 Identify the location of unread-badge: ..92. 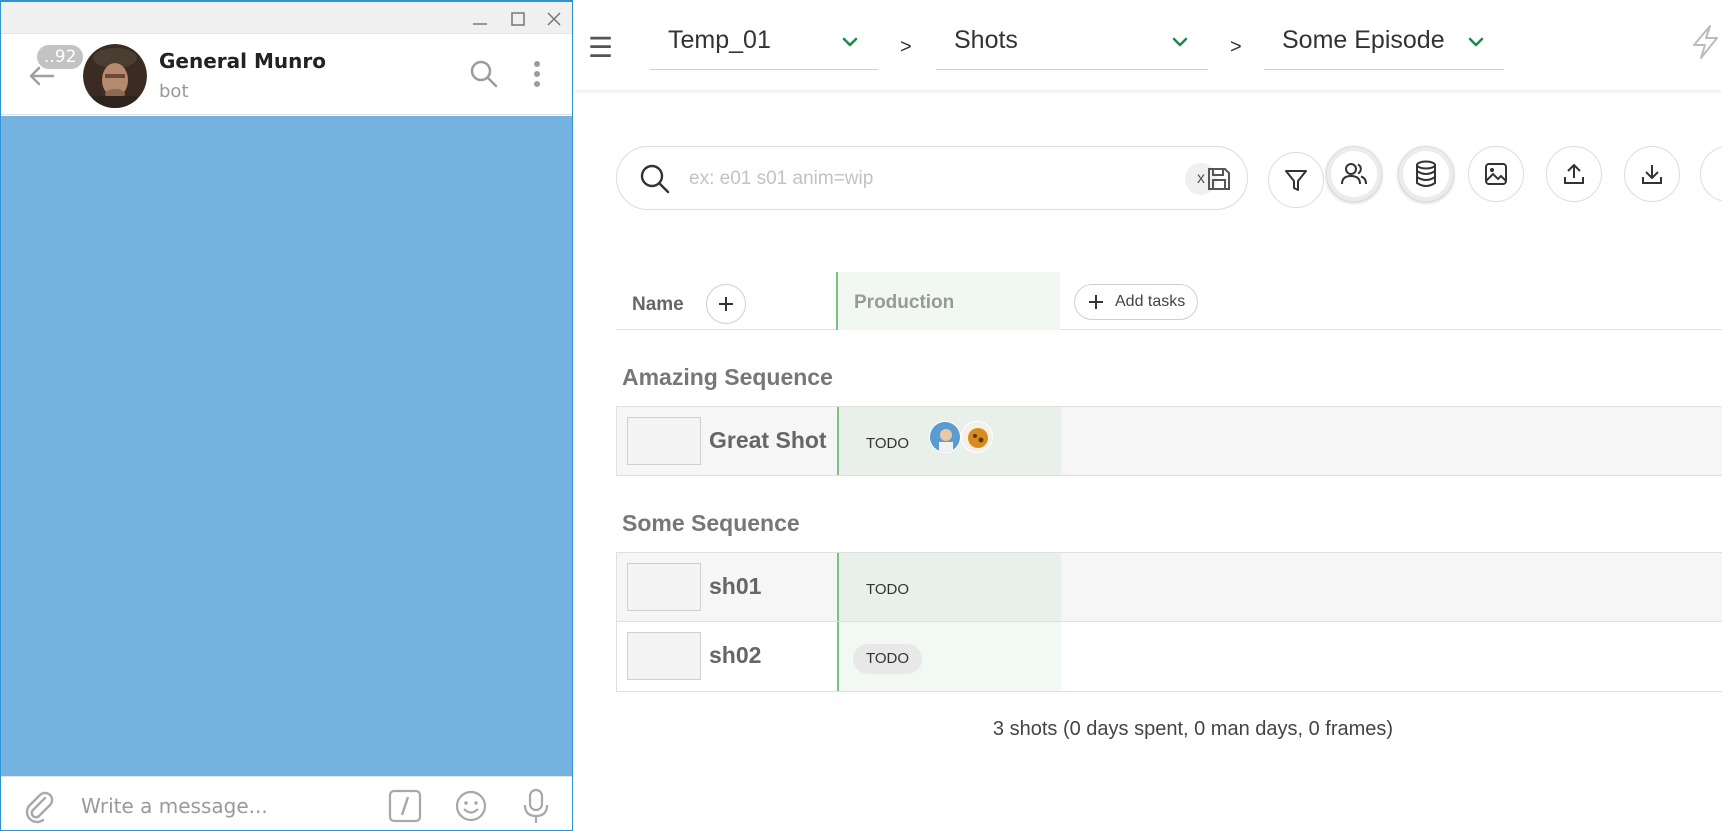
(60, 57).